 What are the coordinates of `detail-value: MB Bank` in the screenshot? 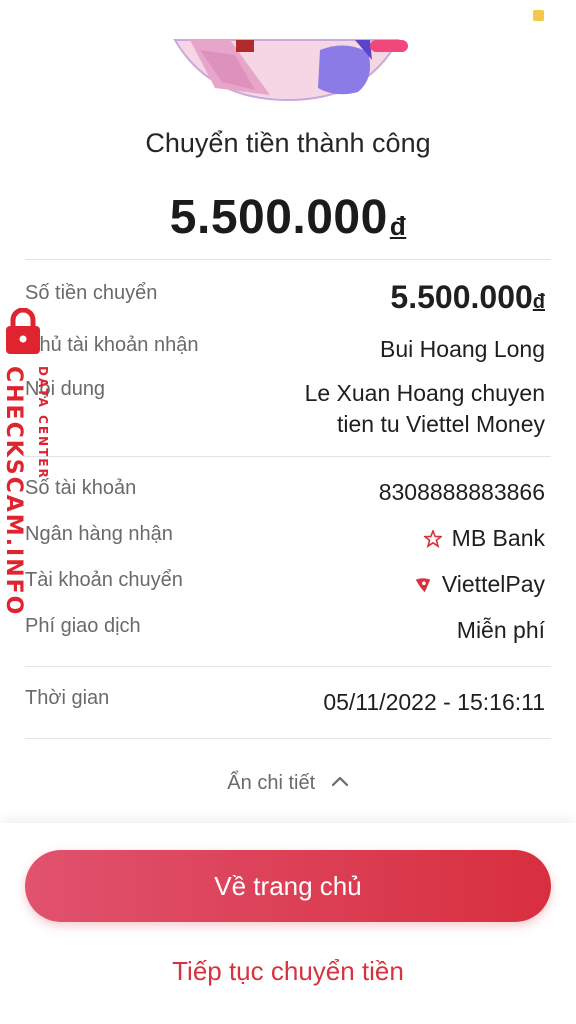 It's located at (483, 539).